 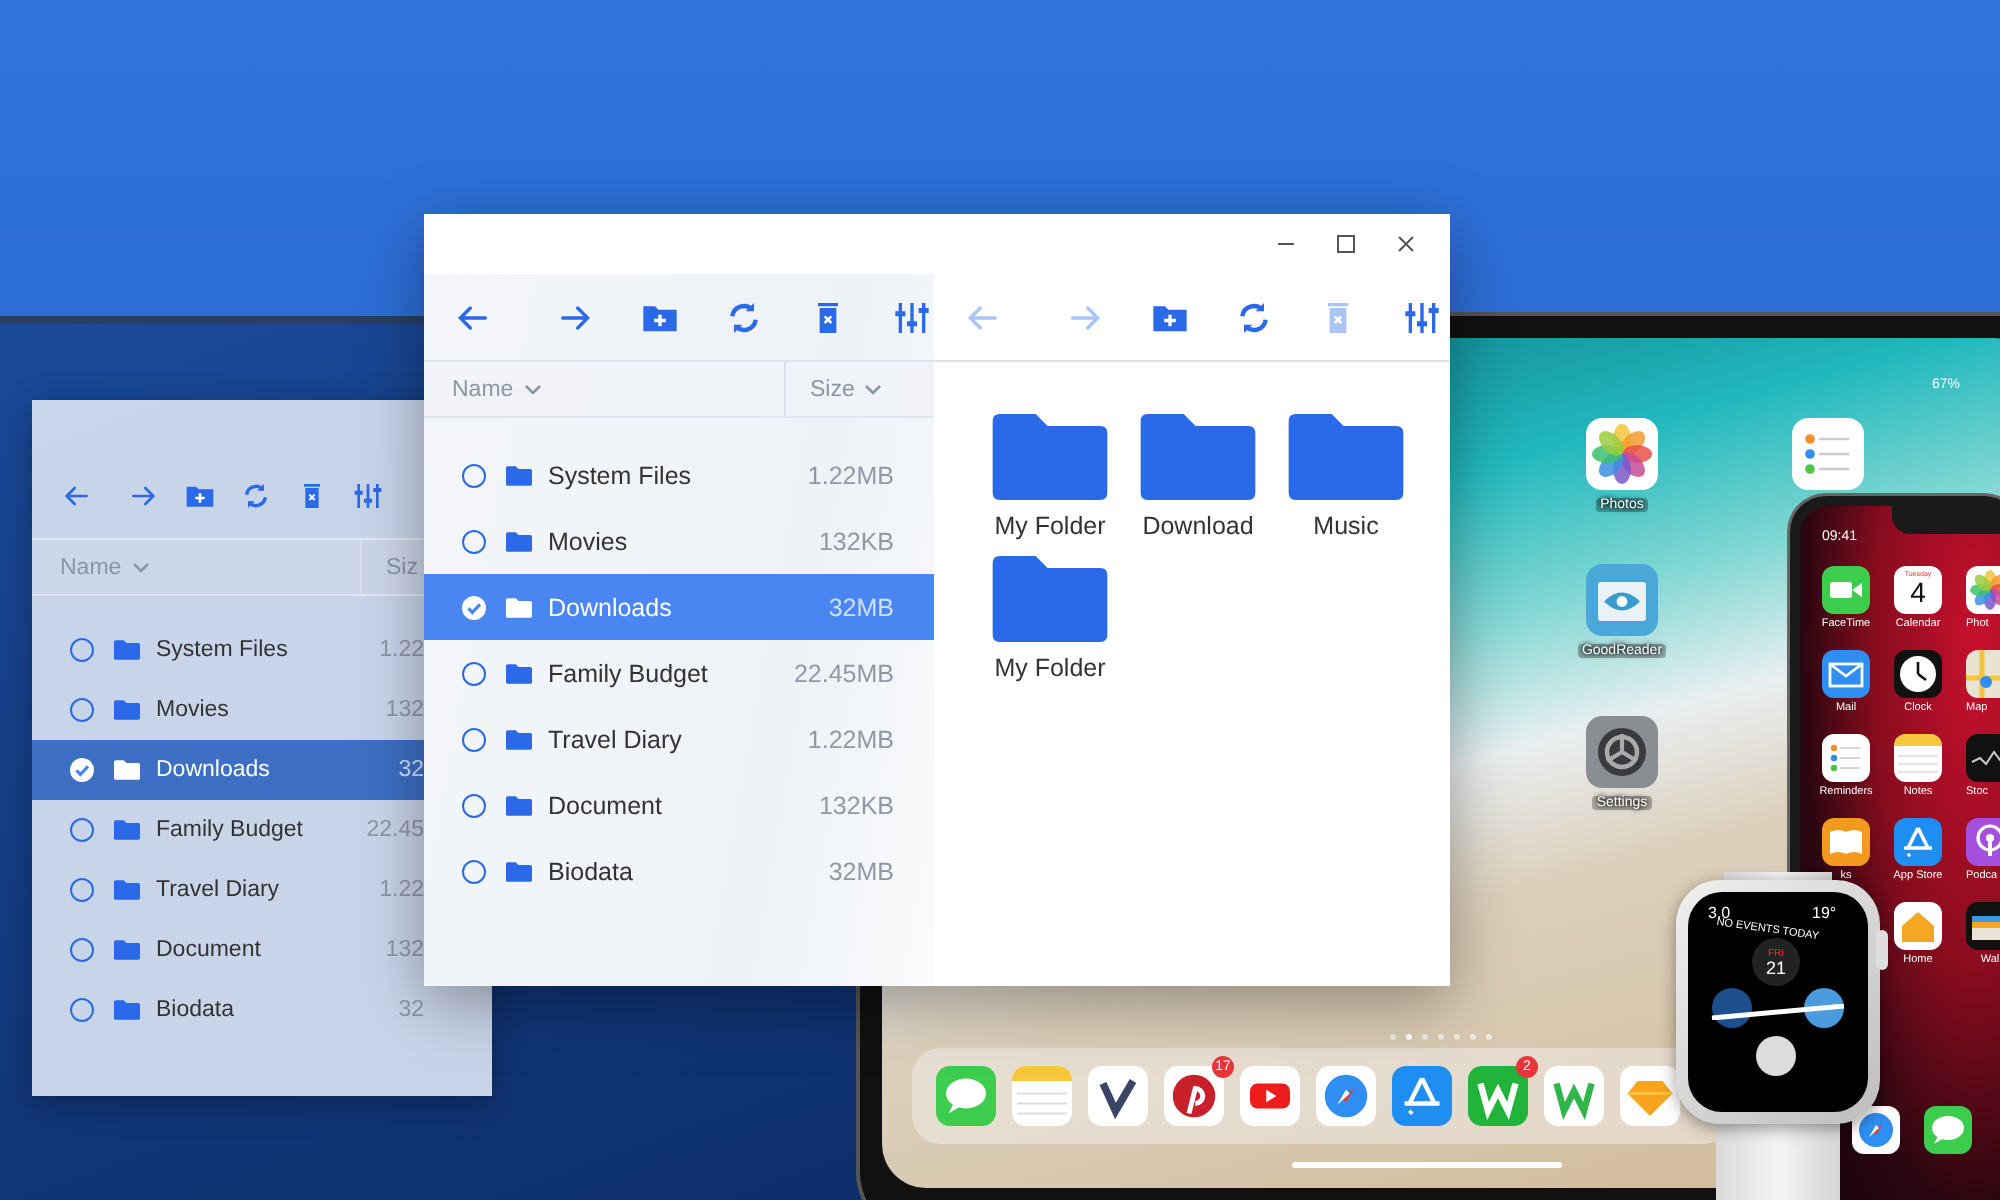 I want to click on file-row: Movies 132, so click(x=228, y=710).